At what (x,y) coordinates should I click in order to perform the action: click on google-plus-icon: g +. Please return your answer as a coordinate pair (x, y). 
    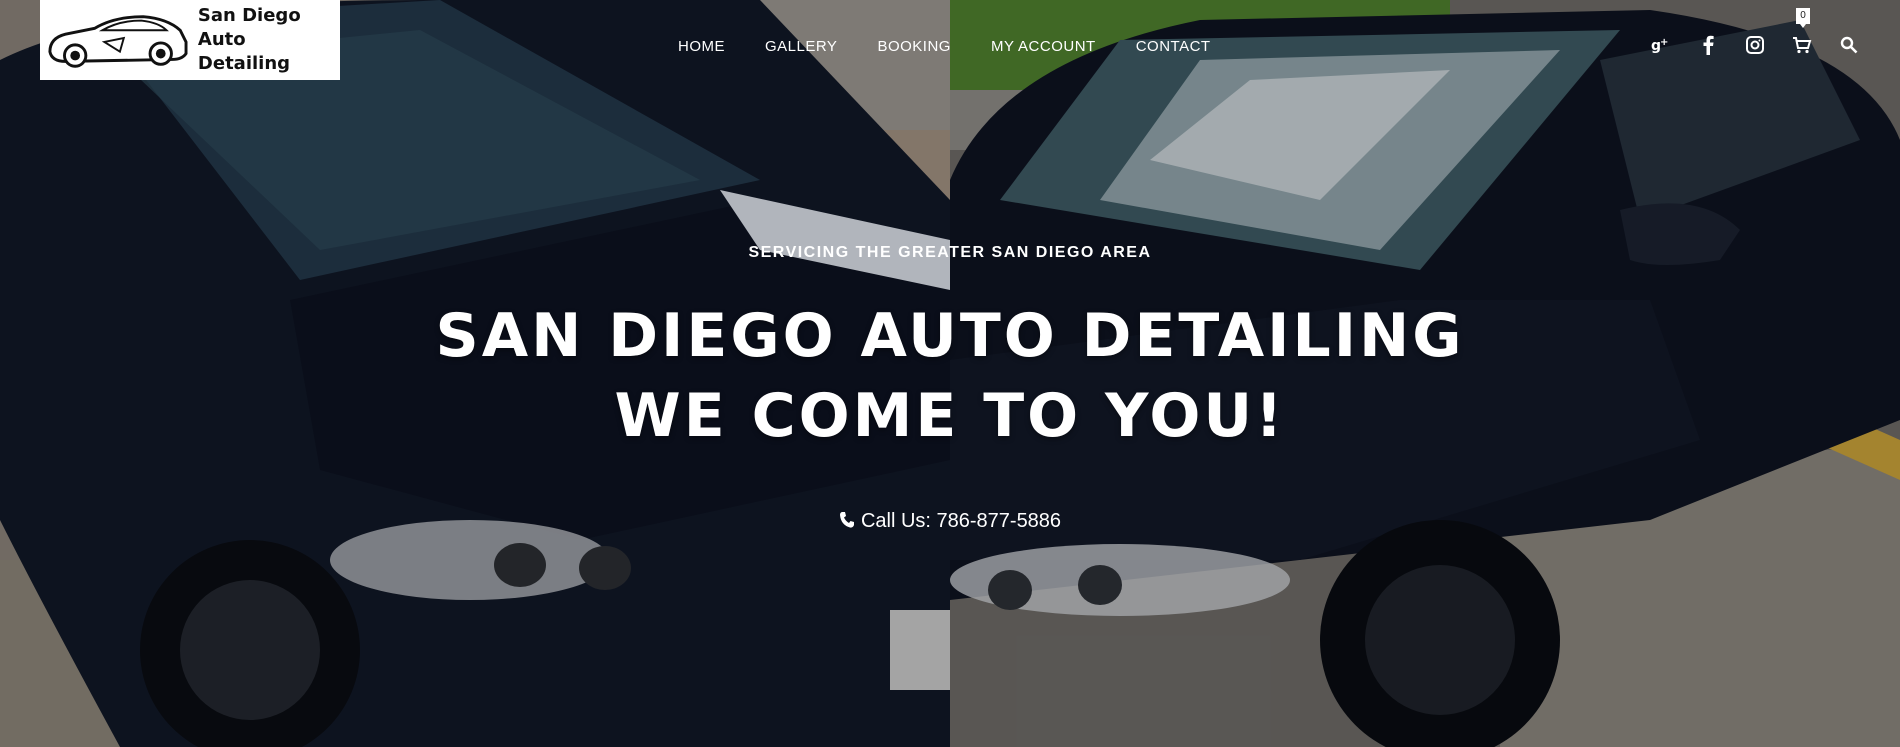
    Looking at the image, I should click on (1661, 45).